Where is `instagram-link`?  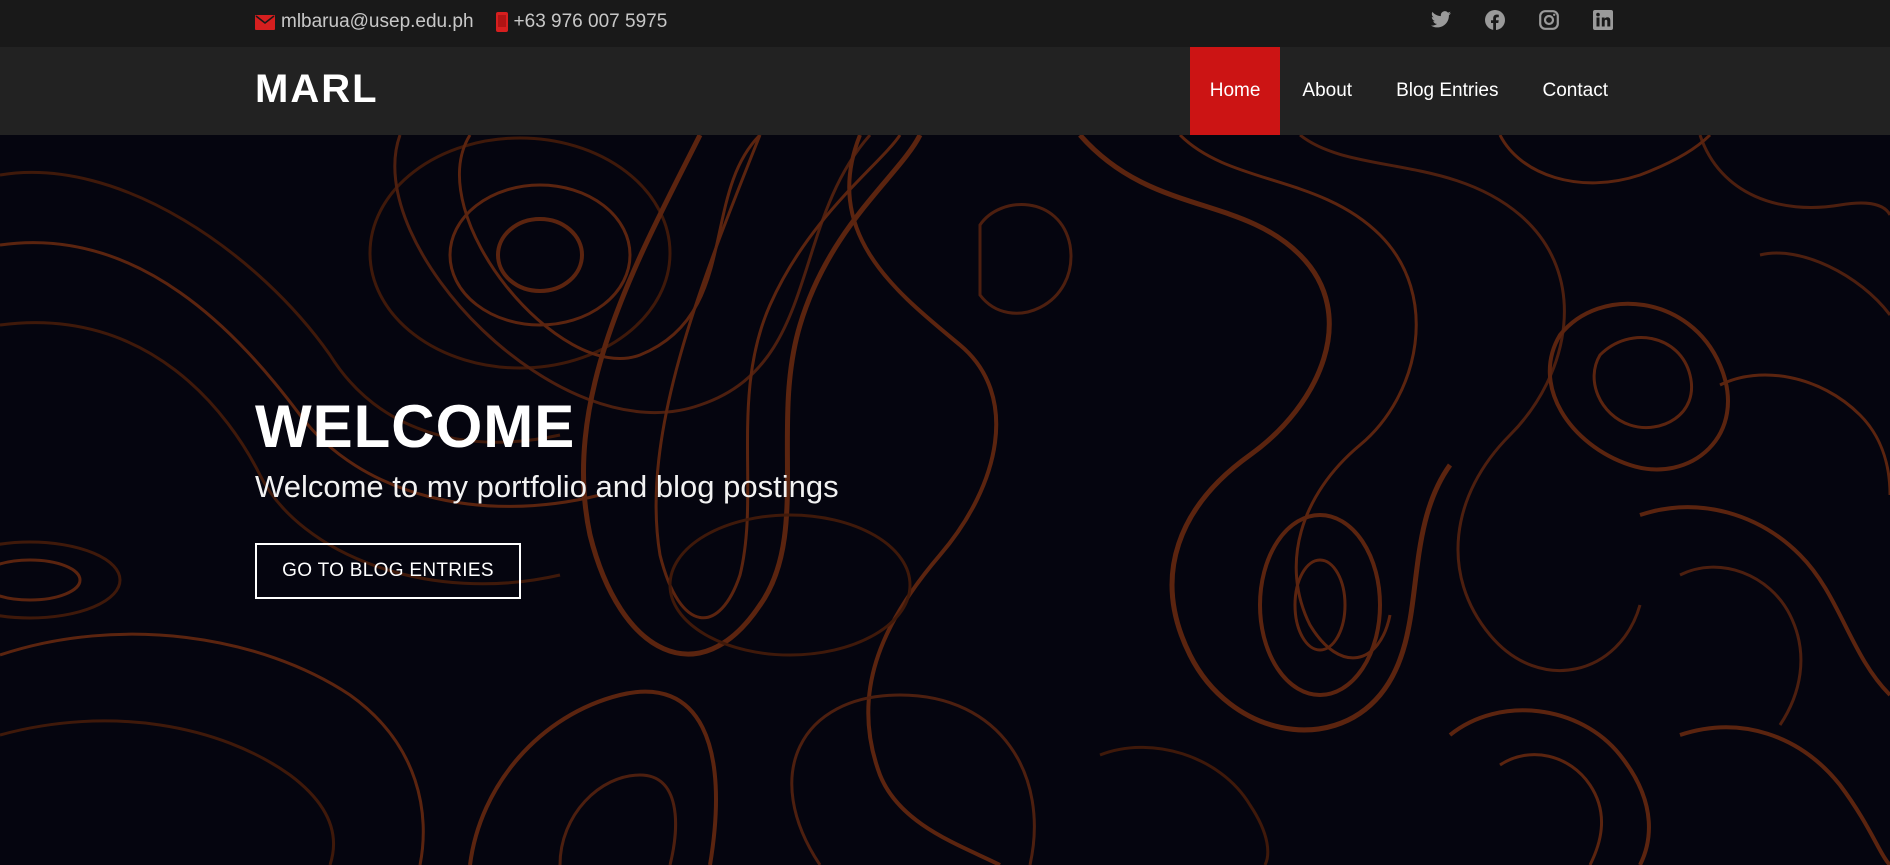 instagram-link is located at coordinates (1549, 22).